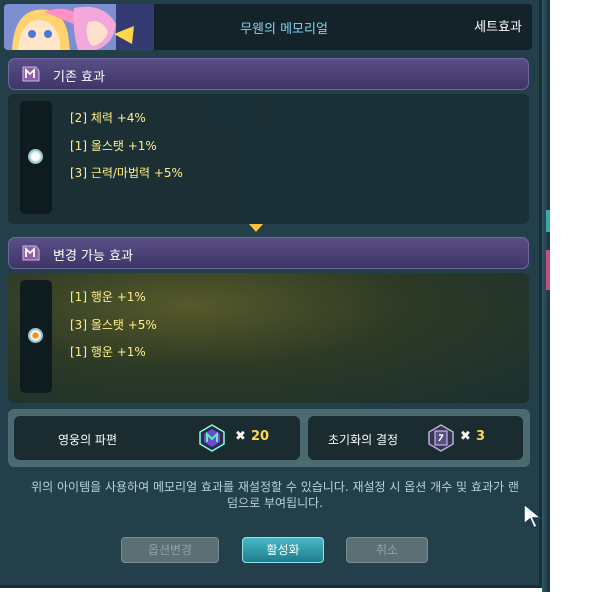 This screenshot has height=592, width=599. I want to click on reset-crystal-count: 3, so click(481, 436).